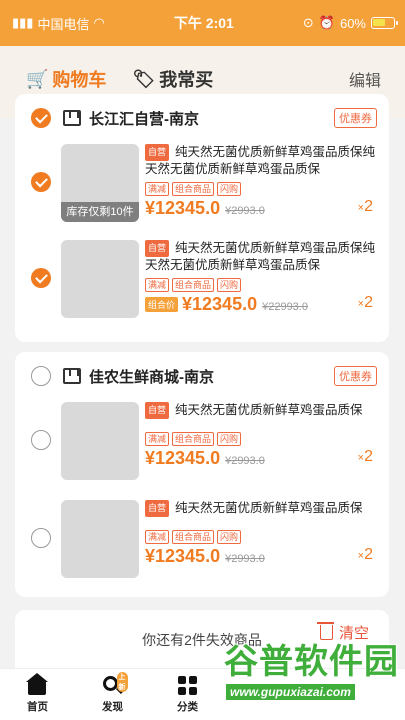  Describe the element at coordinates (37, 78) in the screenshot. I see `cart-icon: 🛒` at that location.